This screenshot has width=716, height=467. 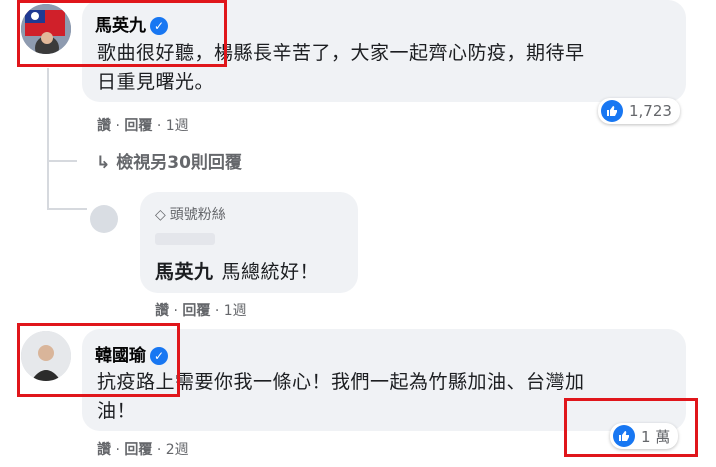 What do you see at coordinates (631, 427) in the screenshot?
I see `highlight-box-reactions` at bounding box center [631, 427].